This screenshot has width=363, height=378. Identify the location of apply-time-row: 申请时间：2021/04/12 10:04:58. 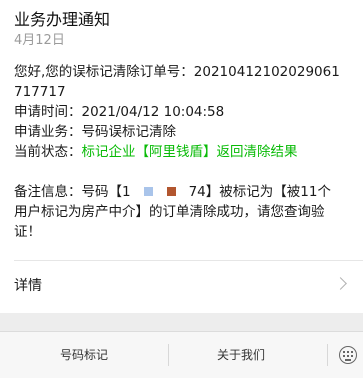
(119, 112).